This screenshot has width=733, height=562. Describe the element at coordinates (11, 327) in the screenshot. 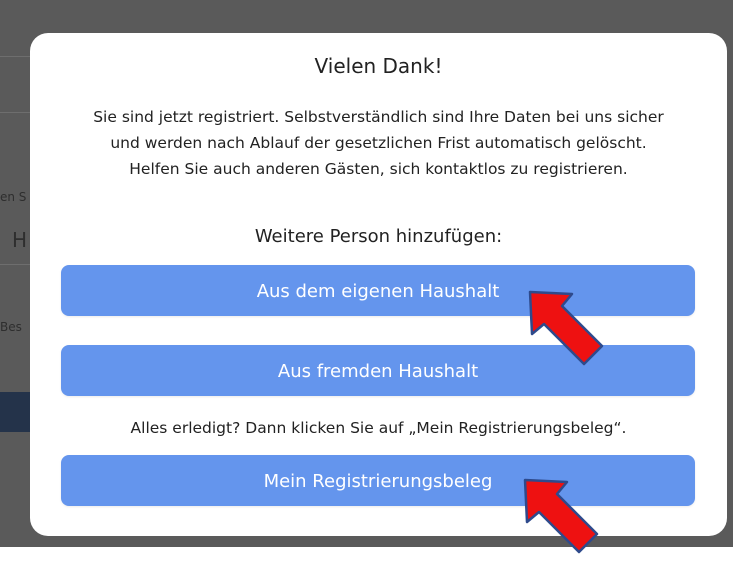

I see `background-label: Bes` at that location.